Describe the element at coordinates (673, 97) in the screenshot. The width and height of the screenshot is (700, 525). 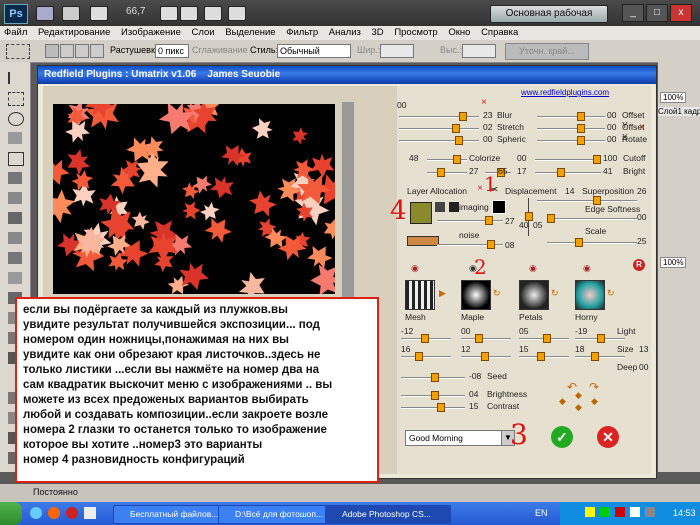
I see `navigator-zoom: 100%` at that location.